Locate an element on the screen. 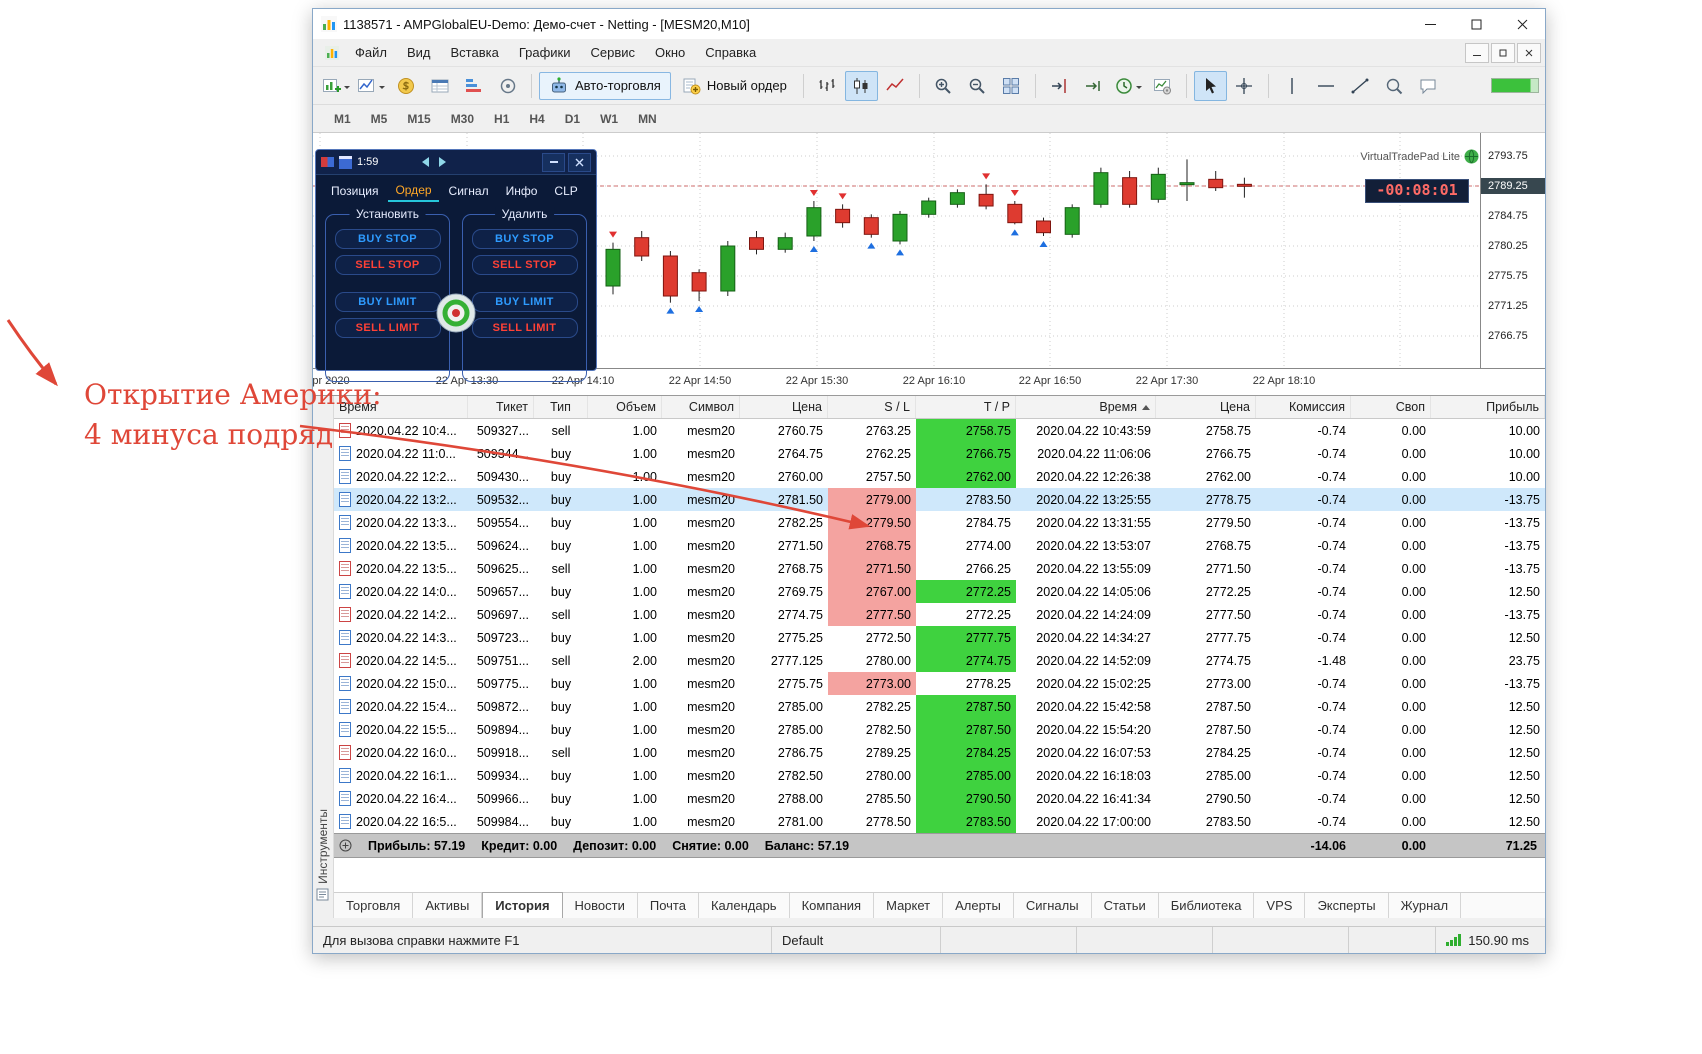 This screenshot has height=1054, width=1702. timeframe-m30: M30 is located at coordinates (462, 119).